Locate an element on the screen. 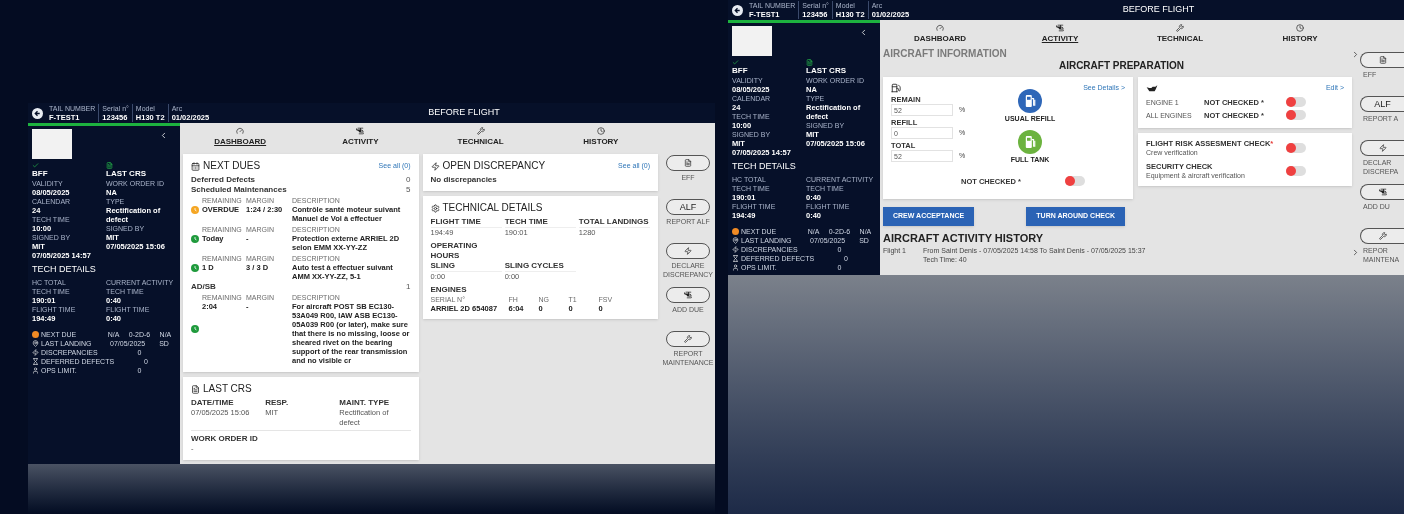  card-title: LAST CRS is located at coordinates (227, 389).